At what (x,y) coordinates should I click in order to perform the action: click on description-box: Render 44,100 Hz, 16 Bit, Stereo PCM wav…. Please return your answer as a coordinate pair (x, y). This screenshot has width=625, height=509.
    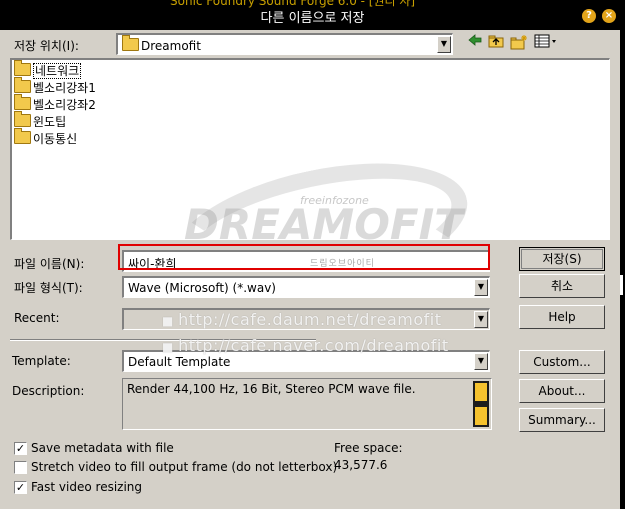
    Looking at the image, I should click on (307, 404).